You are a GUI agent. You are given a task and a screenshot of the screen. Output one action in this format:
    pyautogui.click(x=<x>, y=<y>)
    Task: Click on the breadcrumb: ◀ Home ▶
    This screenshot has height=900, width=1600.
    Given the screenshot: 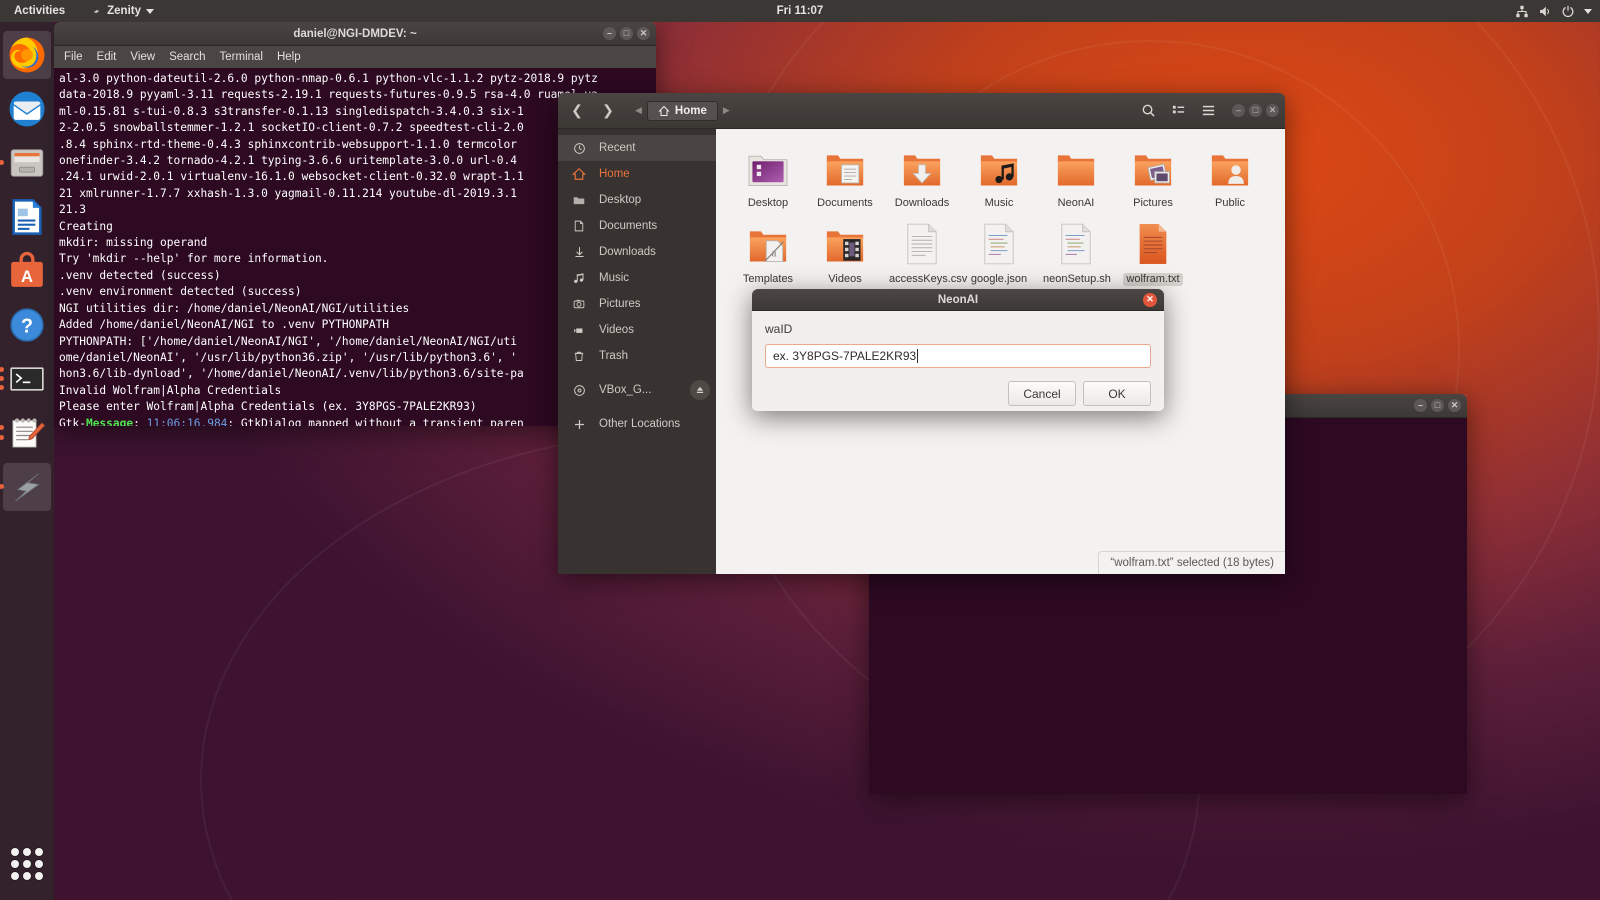 What is the action you would take?
    pyautogui.click(x=682, y=110)
    